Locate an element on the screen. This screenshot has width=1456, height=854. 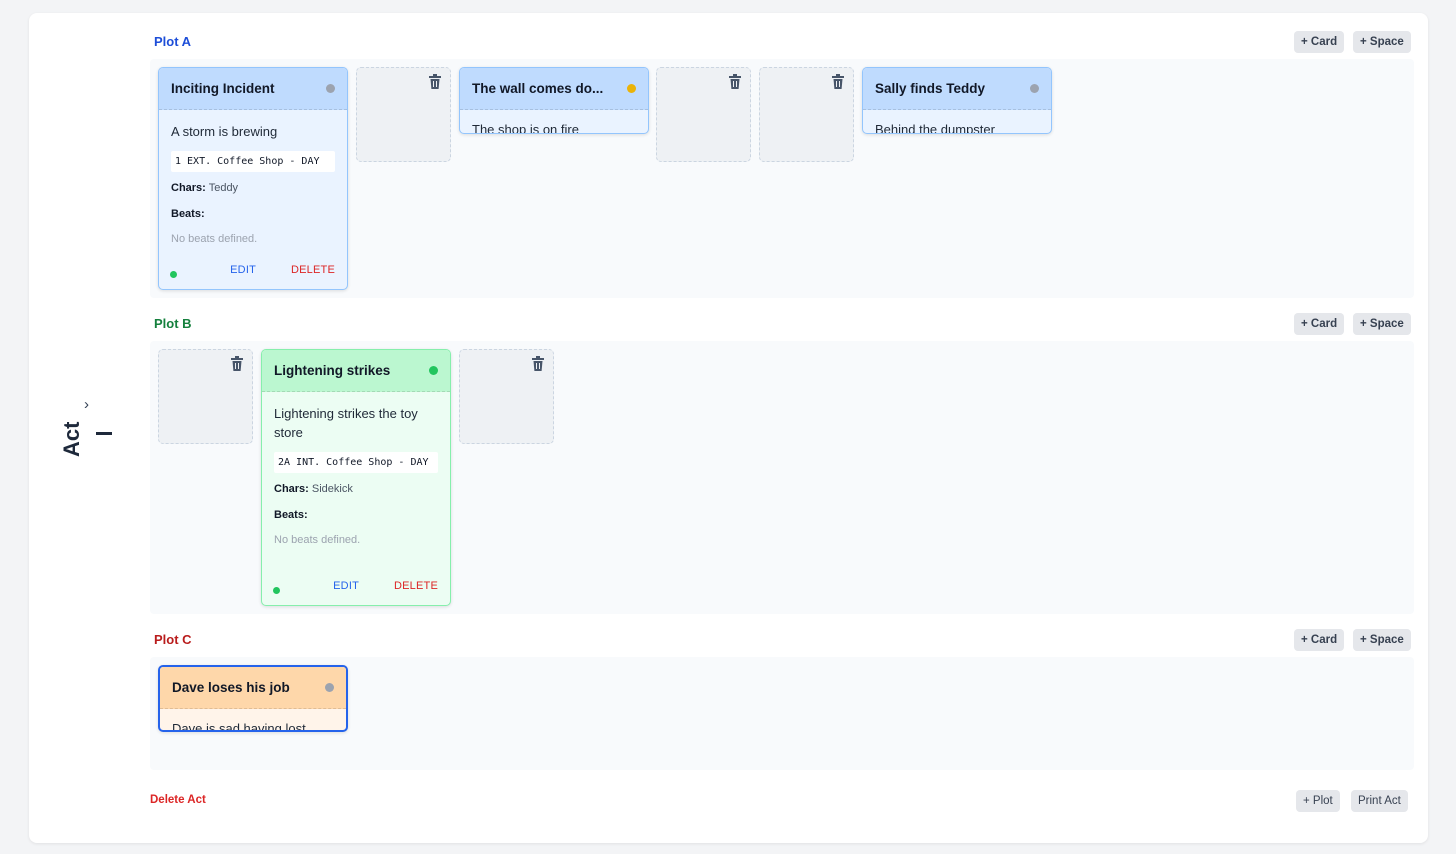
card-header: Dave loses his job is located at coordinates (253, 688).